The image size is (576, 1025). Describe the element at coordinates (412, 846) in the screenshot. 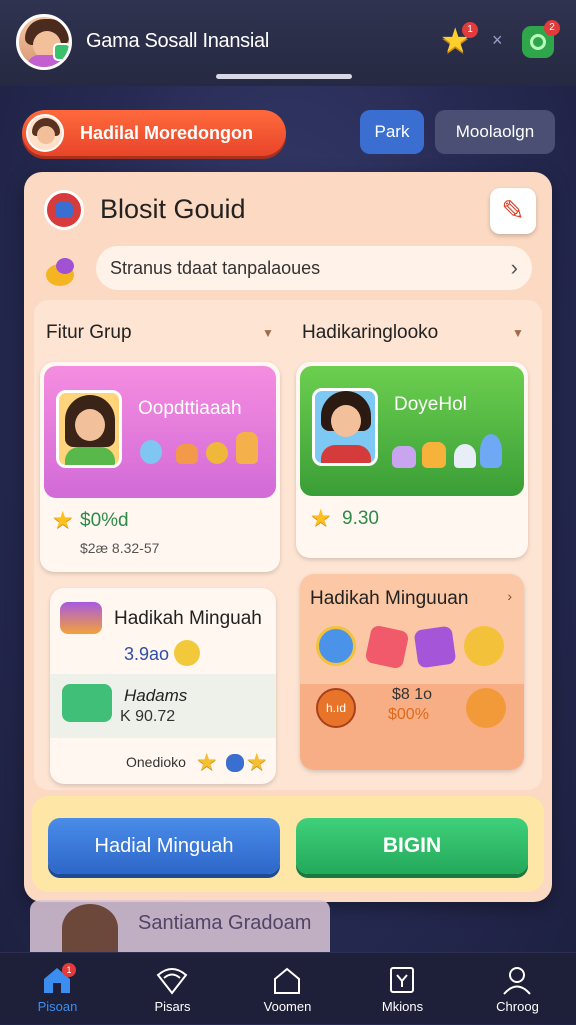

I see `begin-button: BIGIN` at that location.